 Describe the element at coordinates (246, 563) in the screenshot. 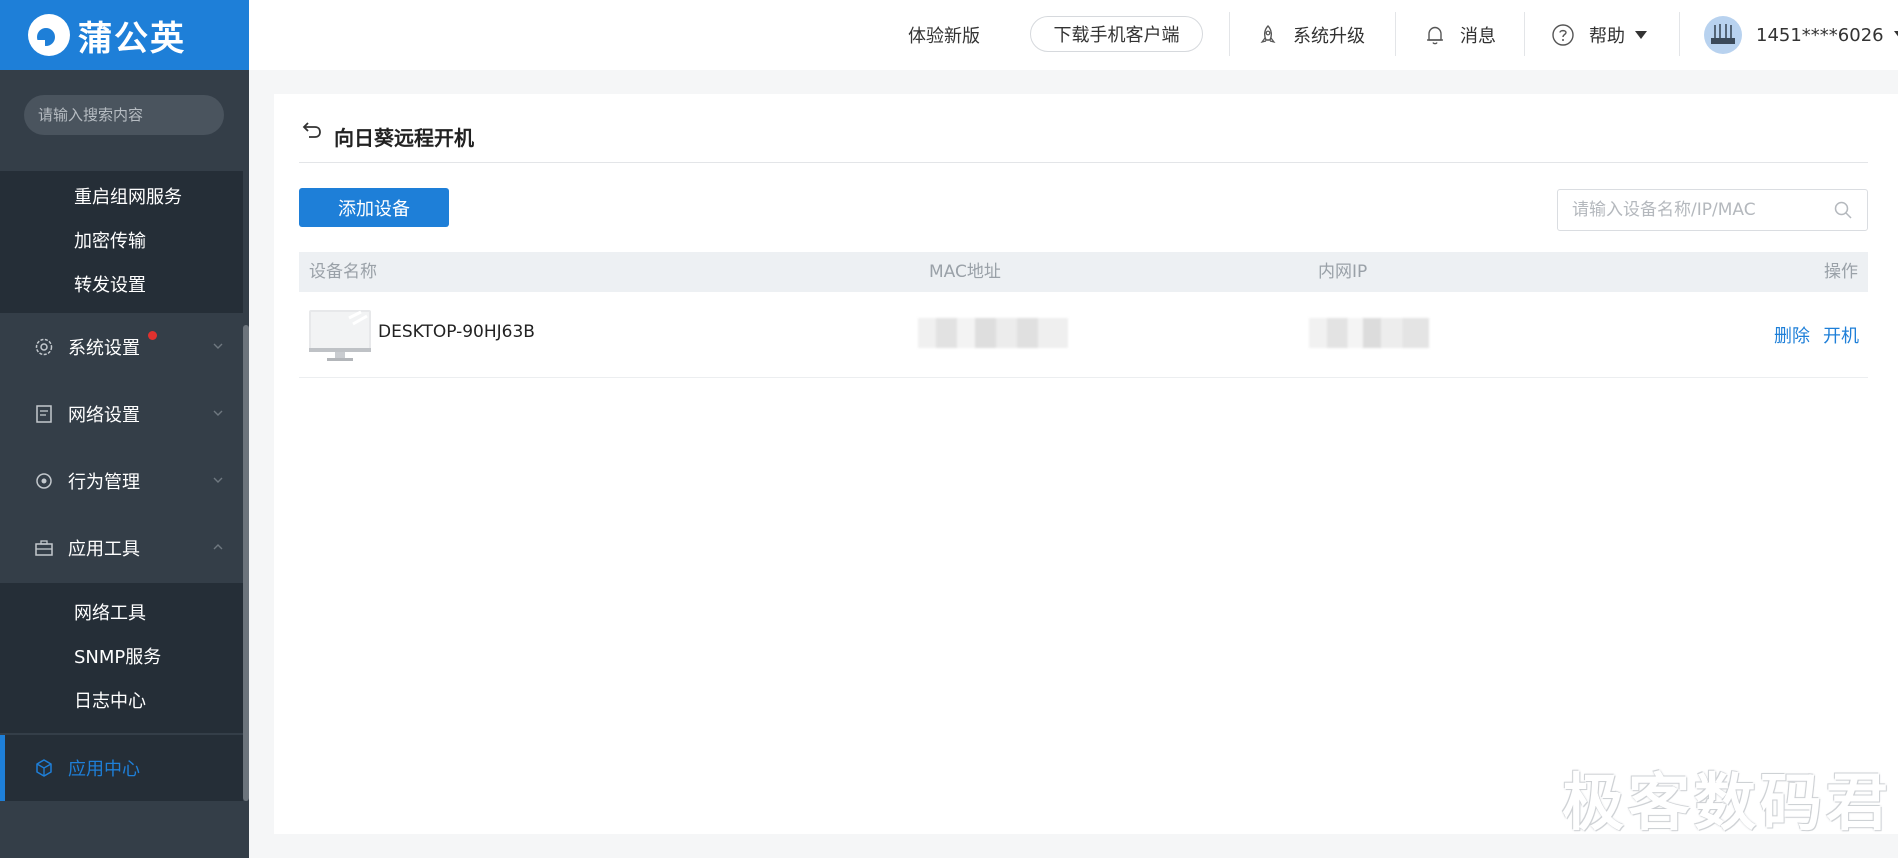

I see `sidebar-scrollbar` at that location.